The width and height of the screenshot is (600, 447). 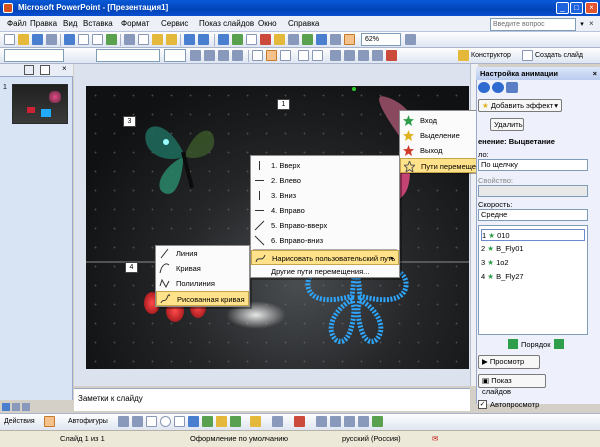 I want to click on hyperlink-icon, so click(x=223, y=39).